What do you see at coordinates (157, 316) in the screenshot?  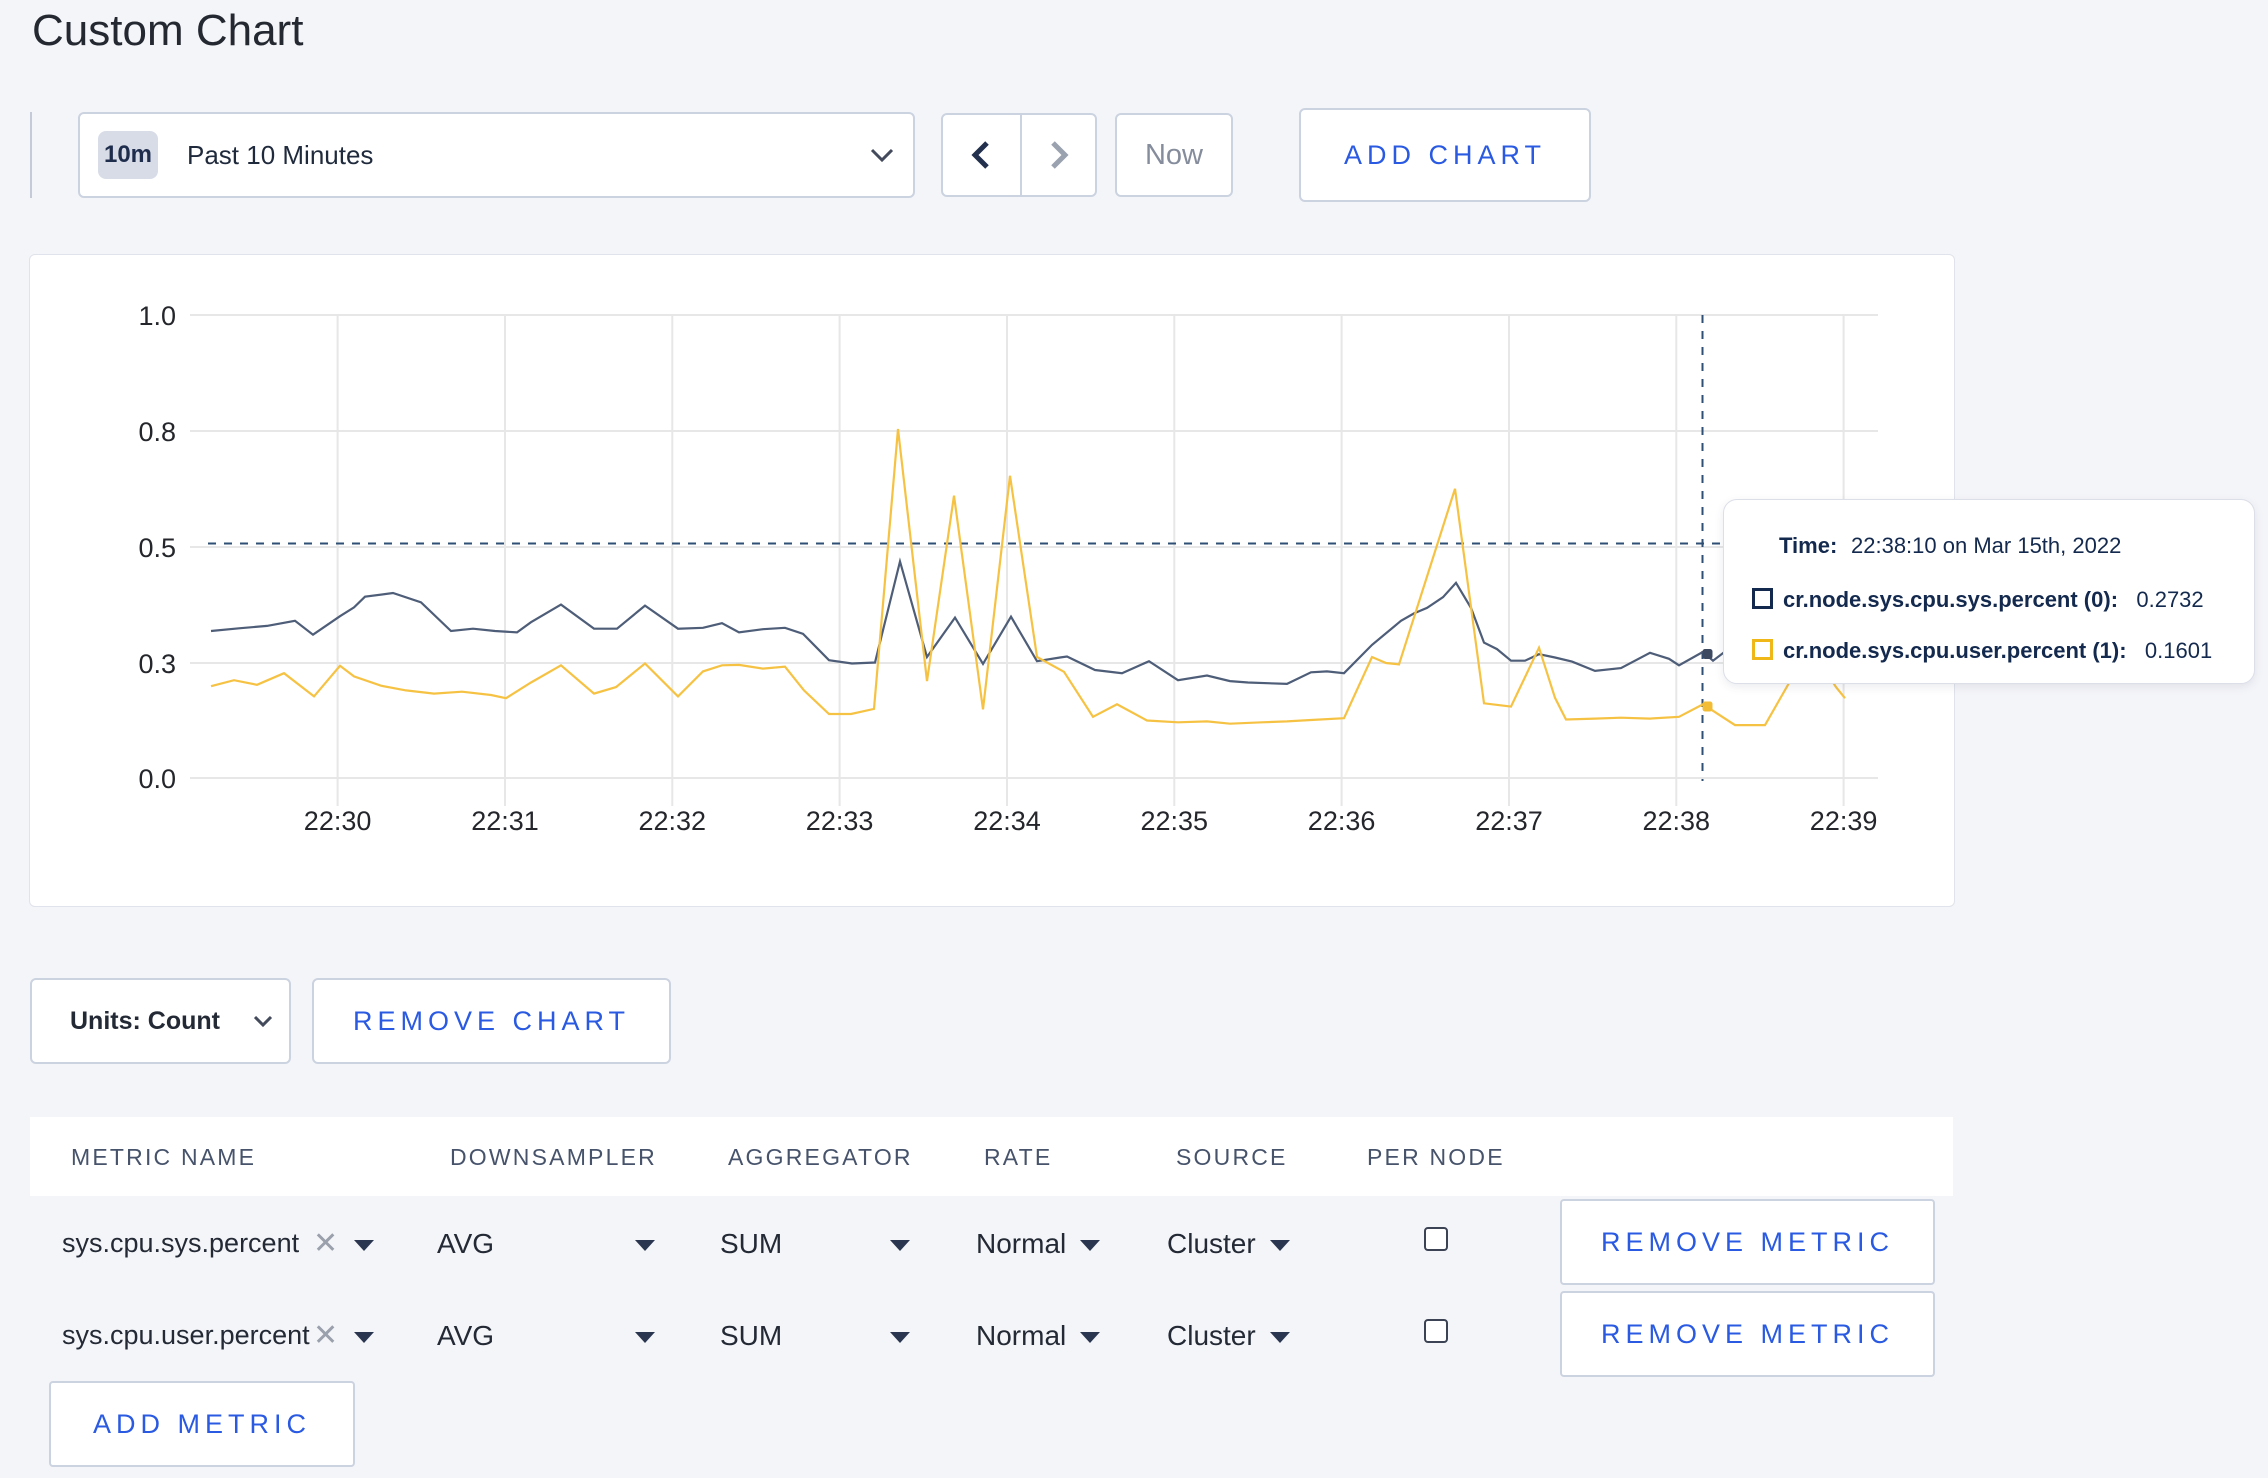 I see `svg-text: 1.0` at bounding box center [157, 316].